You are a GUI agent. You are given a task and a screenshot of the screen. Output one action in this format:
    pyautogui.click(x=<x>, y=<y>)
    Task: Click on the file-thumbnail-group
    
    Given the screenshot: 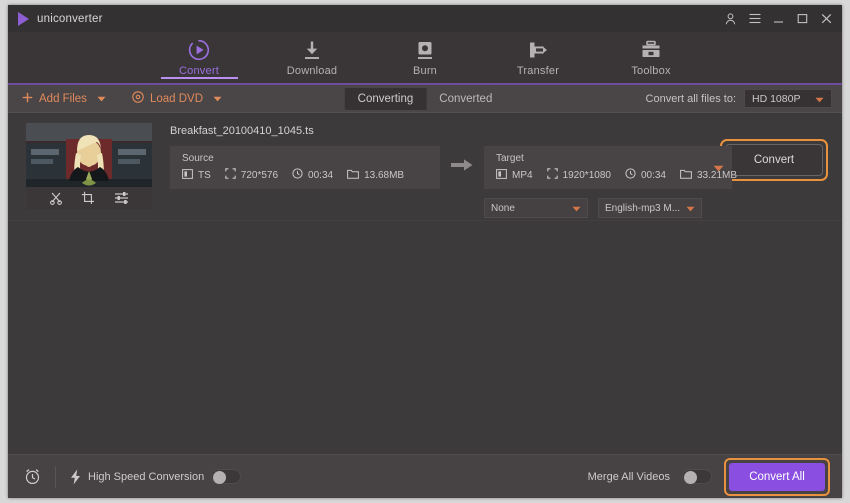 What is the action you would take?
    pyautogui.click(x=89, y=166)
    